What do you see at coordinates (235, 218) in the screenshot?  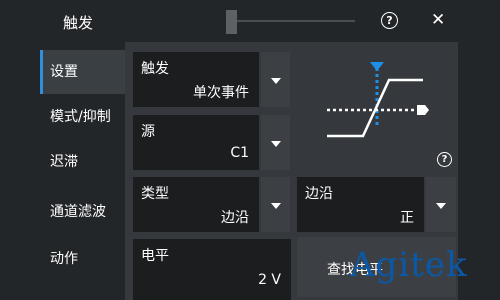 I see `type-value: 边沿` at bounding box center [235, 218].